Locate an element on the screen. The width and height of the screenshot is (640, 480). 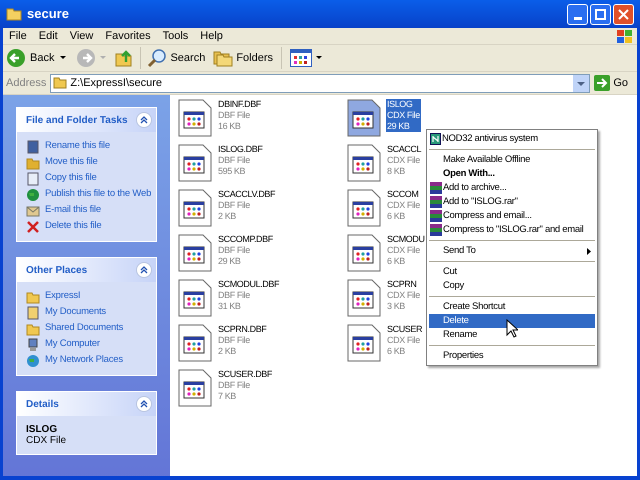
task-link: Move this file is located at coordinates (71, 162).